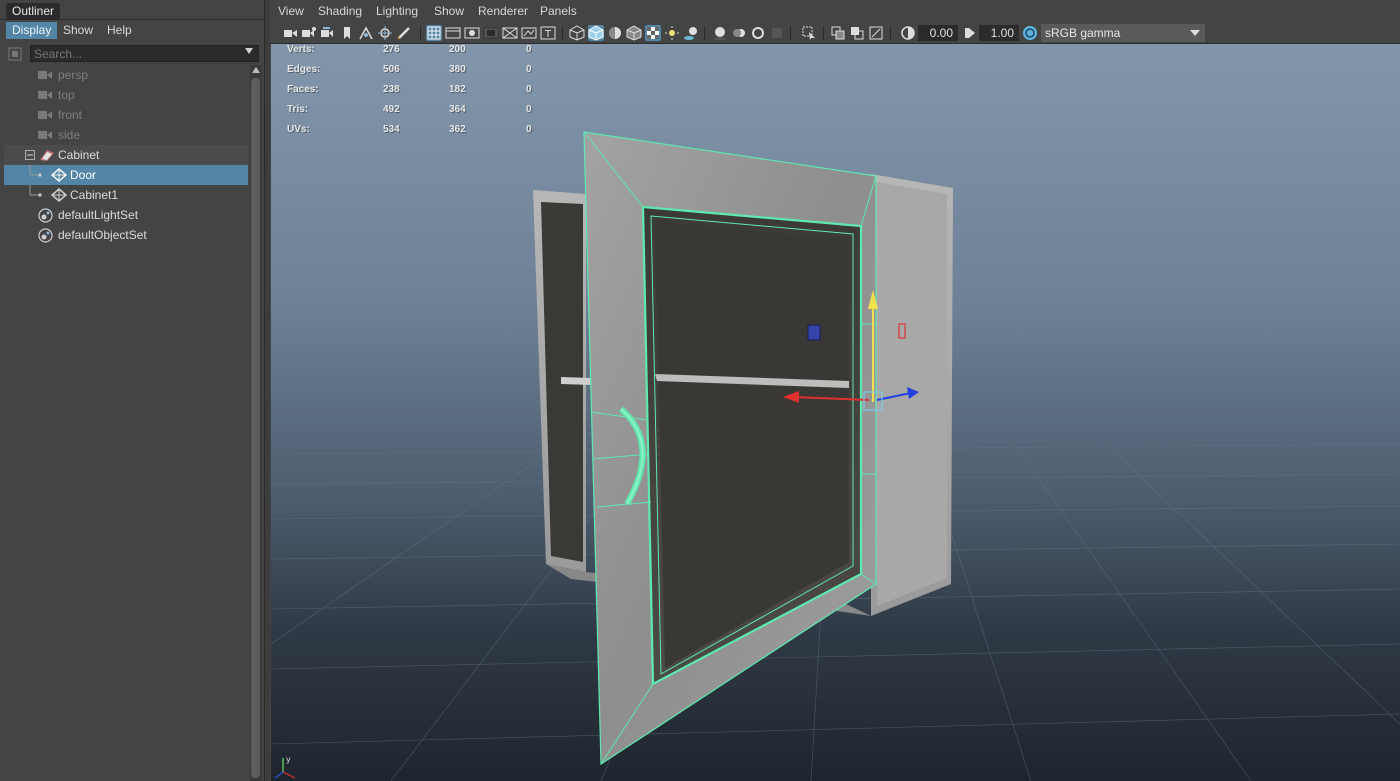 The image size is (1400, 781). I want to click on outliner-item-label: persp, so click(73, 75).